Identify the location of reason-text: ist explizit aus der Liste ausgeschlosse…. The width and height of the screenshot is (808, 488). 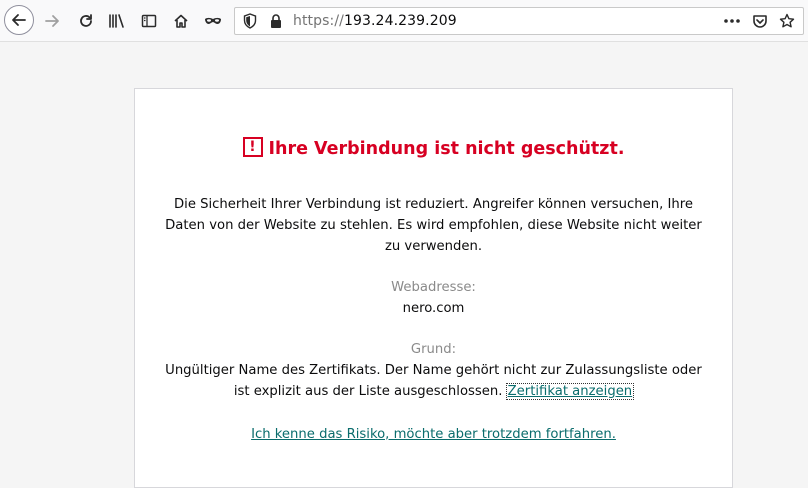
(368, 391).